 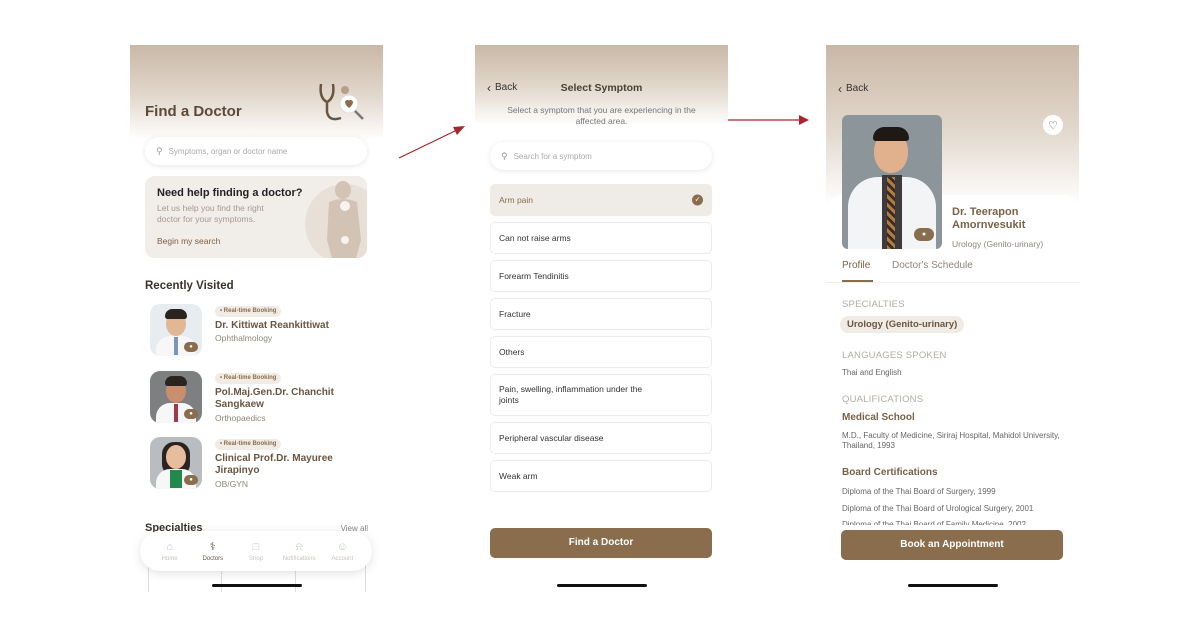 I want to click on symptom-option-arm-pain: Arm pain ✓, so click(x=601, y=200).